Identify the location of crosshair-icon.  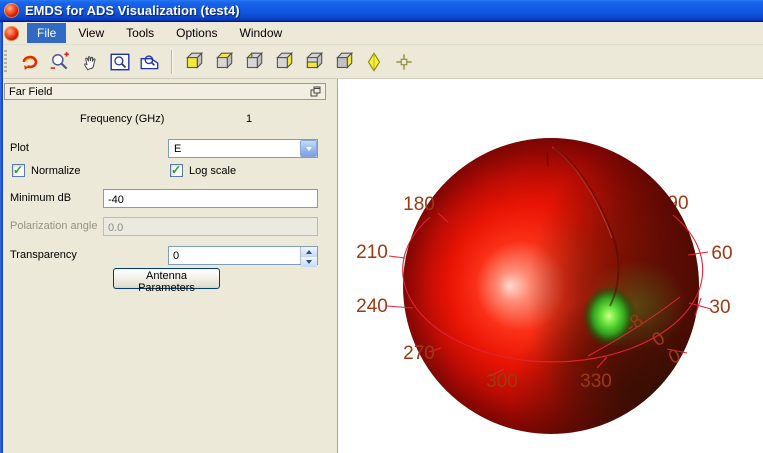
(404, 61).